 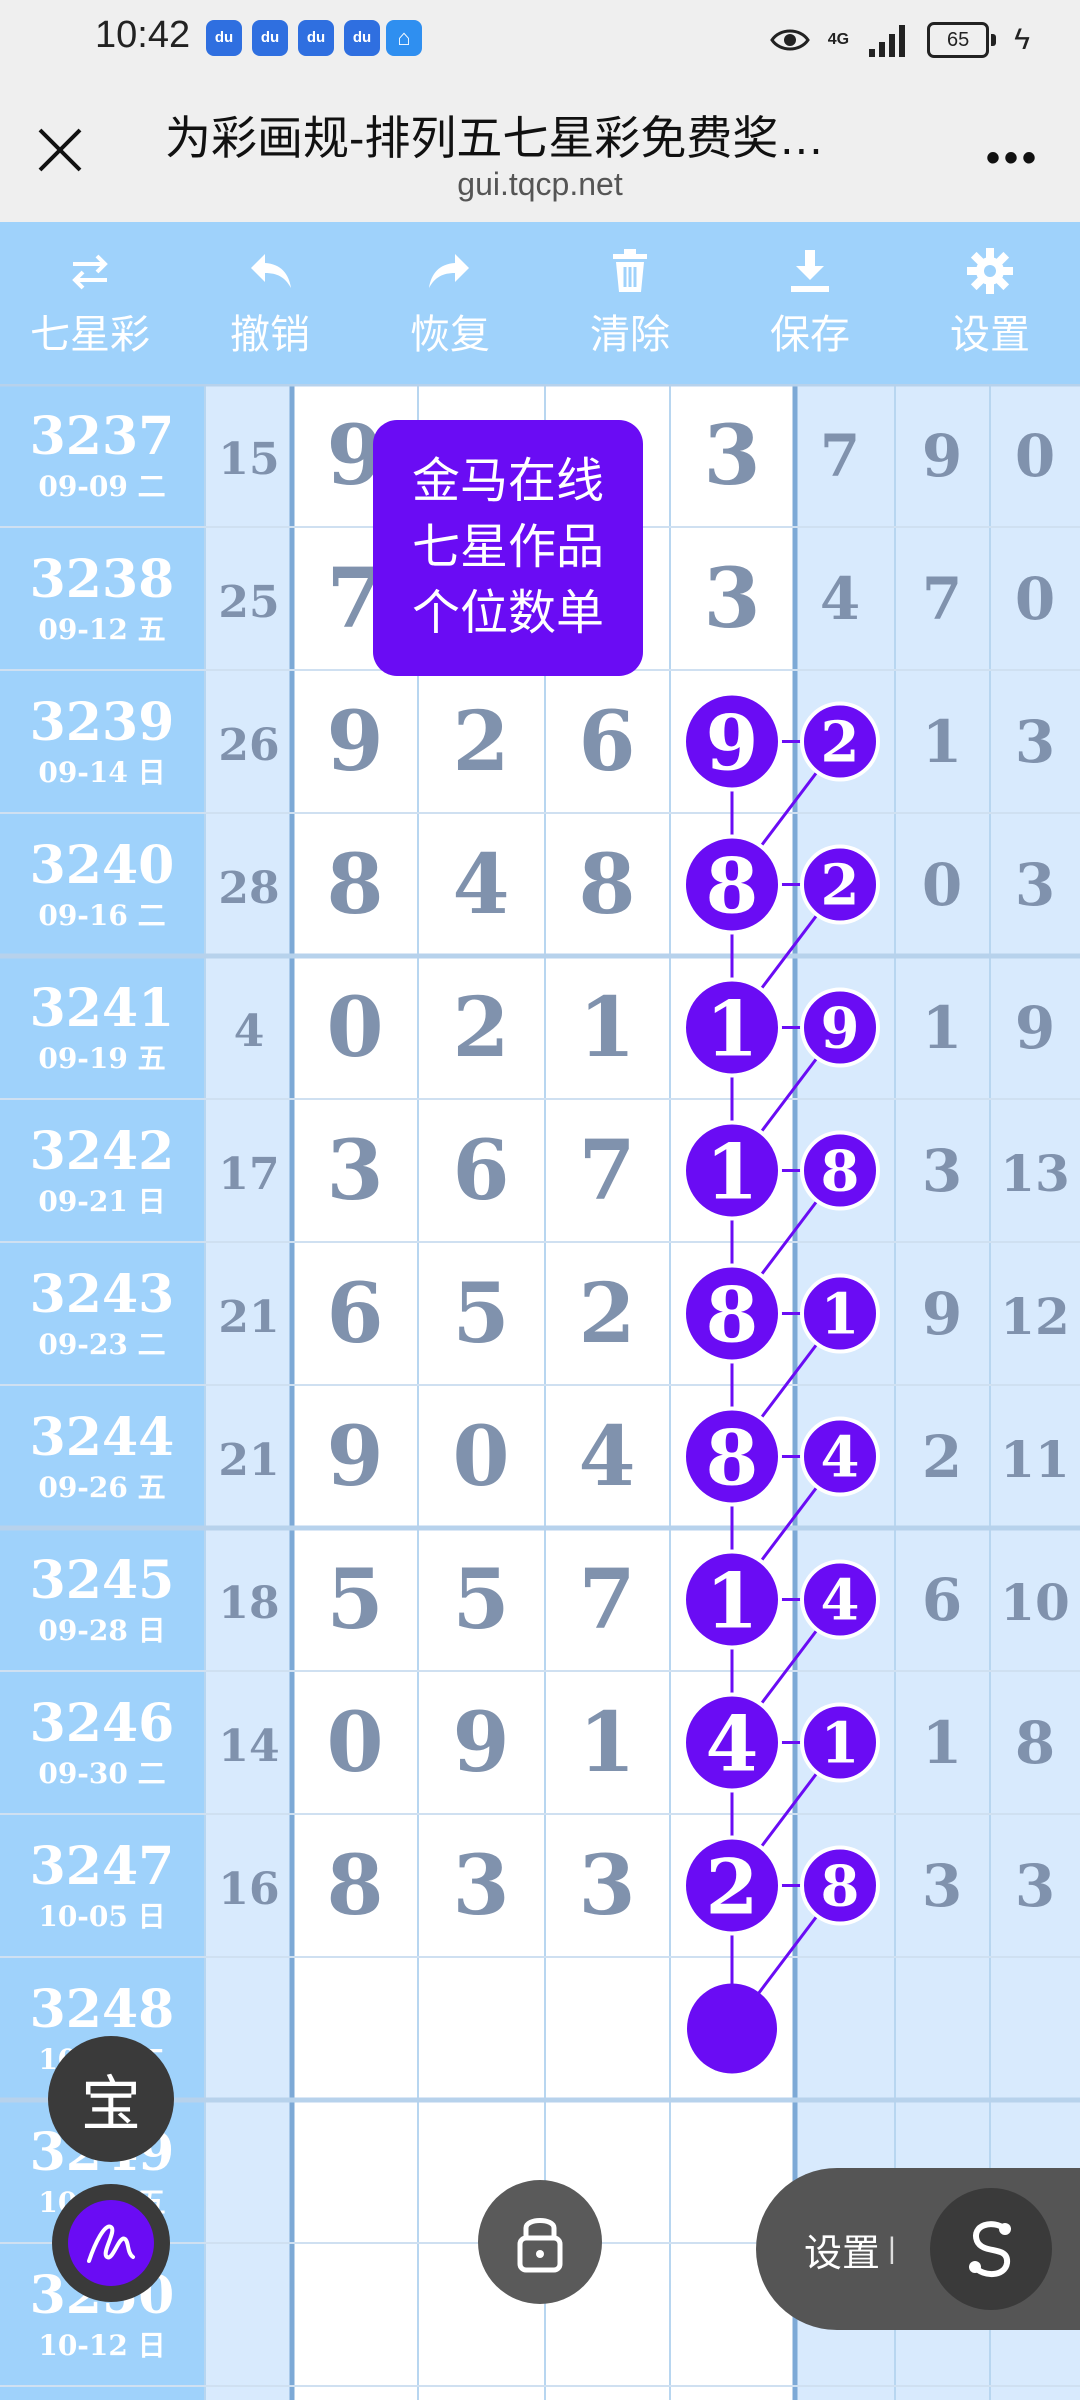 I want to click on network-type: 4G, so click(x=838, y=39).